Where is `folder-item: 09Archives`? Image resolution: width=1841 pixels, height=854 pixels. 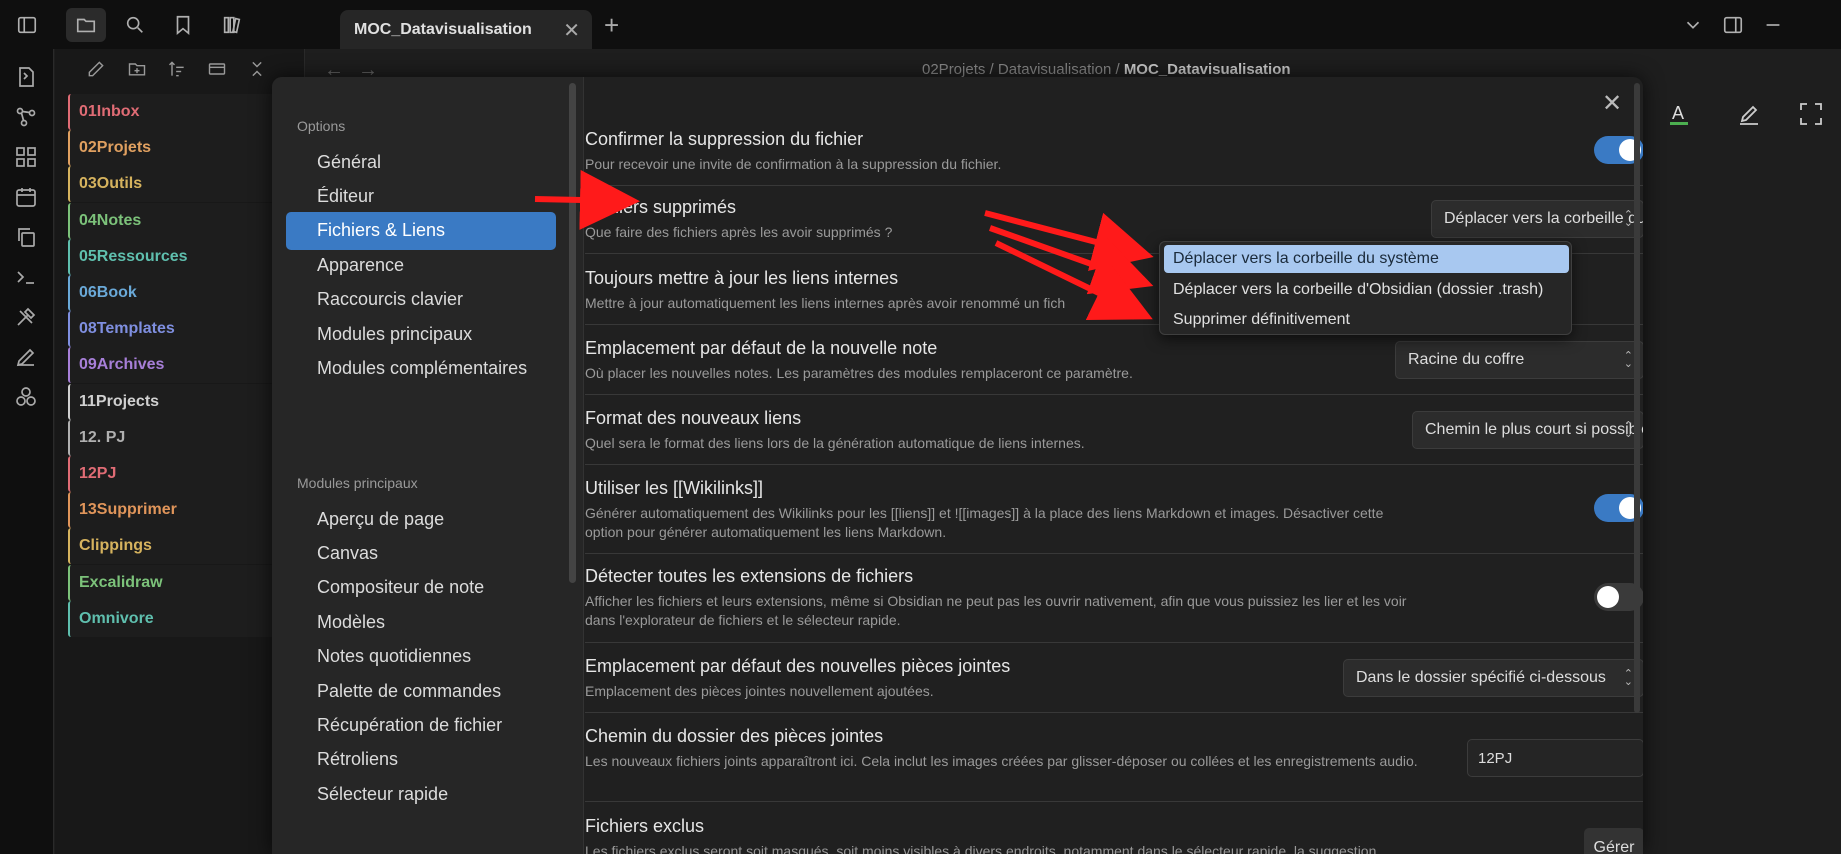 folder-item: 09Archives is located at coordinates (186, 365).